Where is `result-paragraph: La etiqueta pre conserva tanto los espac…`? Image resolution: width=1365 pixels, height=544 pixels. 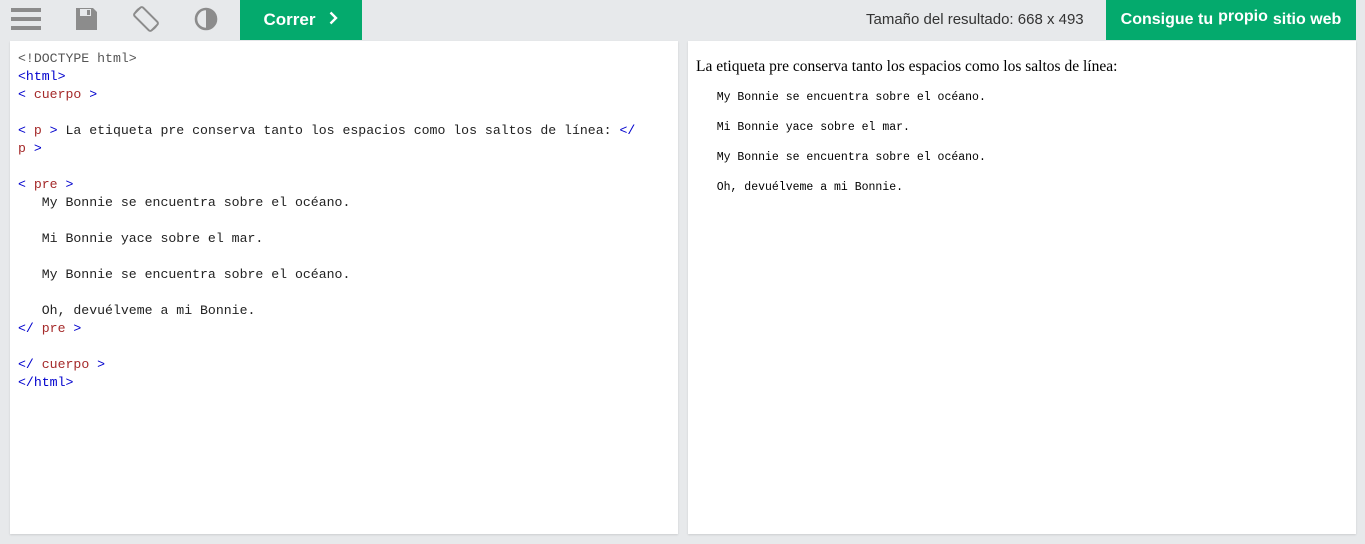
result-paragraph: La etiqueta pre conserva tanto los espac… is located at coordinates (907, 66).